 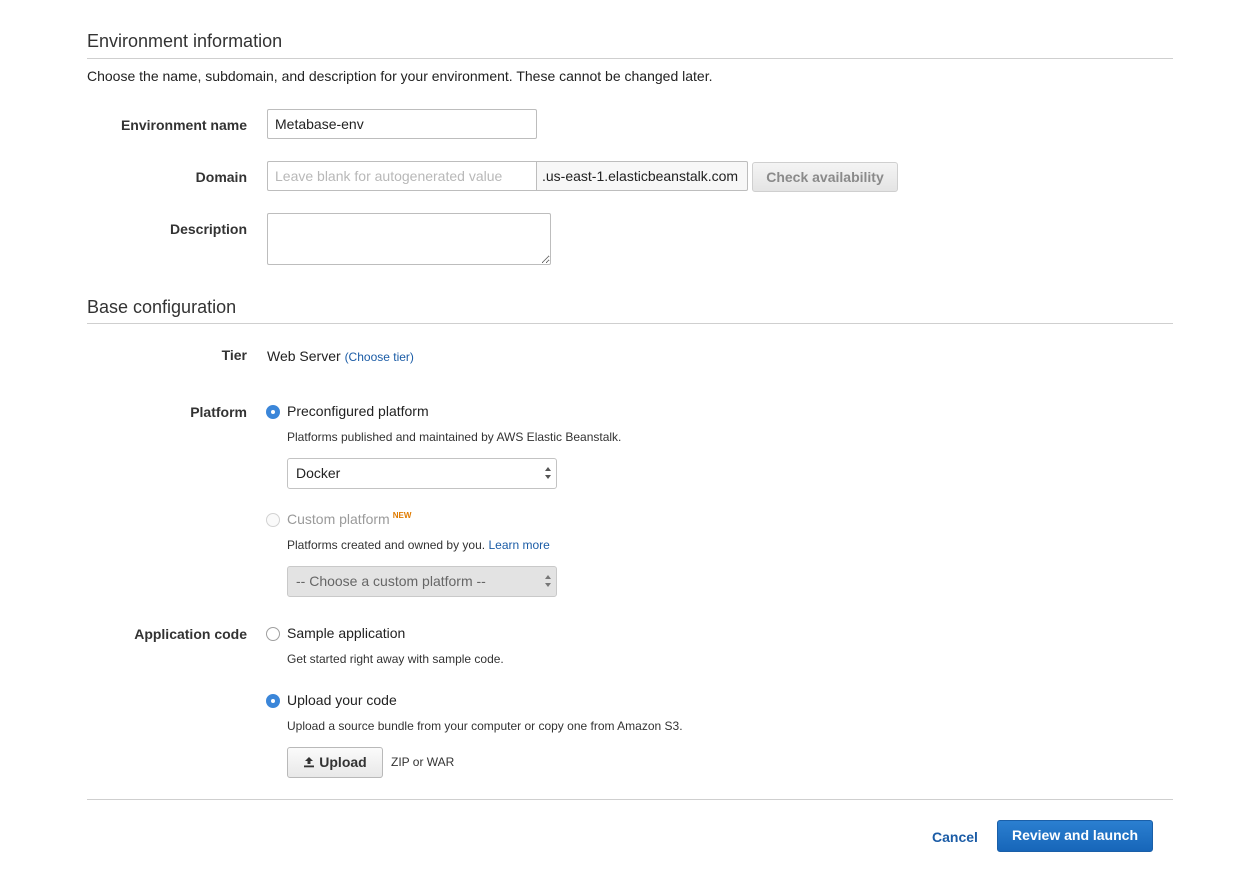 What do you see at coordinates (234, 355) in the screenshot?
I see `tier-label: Tier` at bounding box center [234, 355].